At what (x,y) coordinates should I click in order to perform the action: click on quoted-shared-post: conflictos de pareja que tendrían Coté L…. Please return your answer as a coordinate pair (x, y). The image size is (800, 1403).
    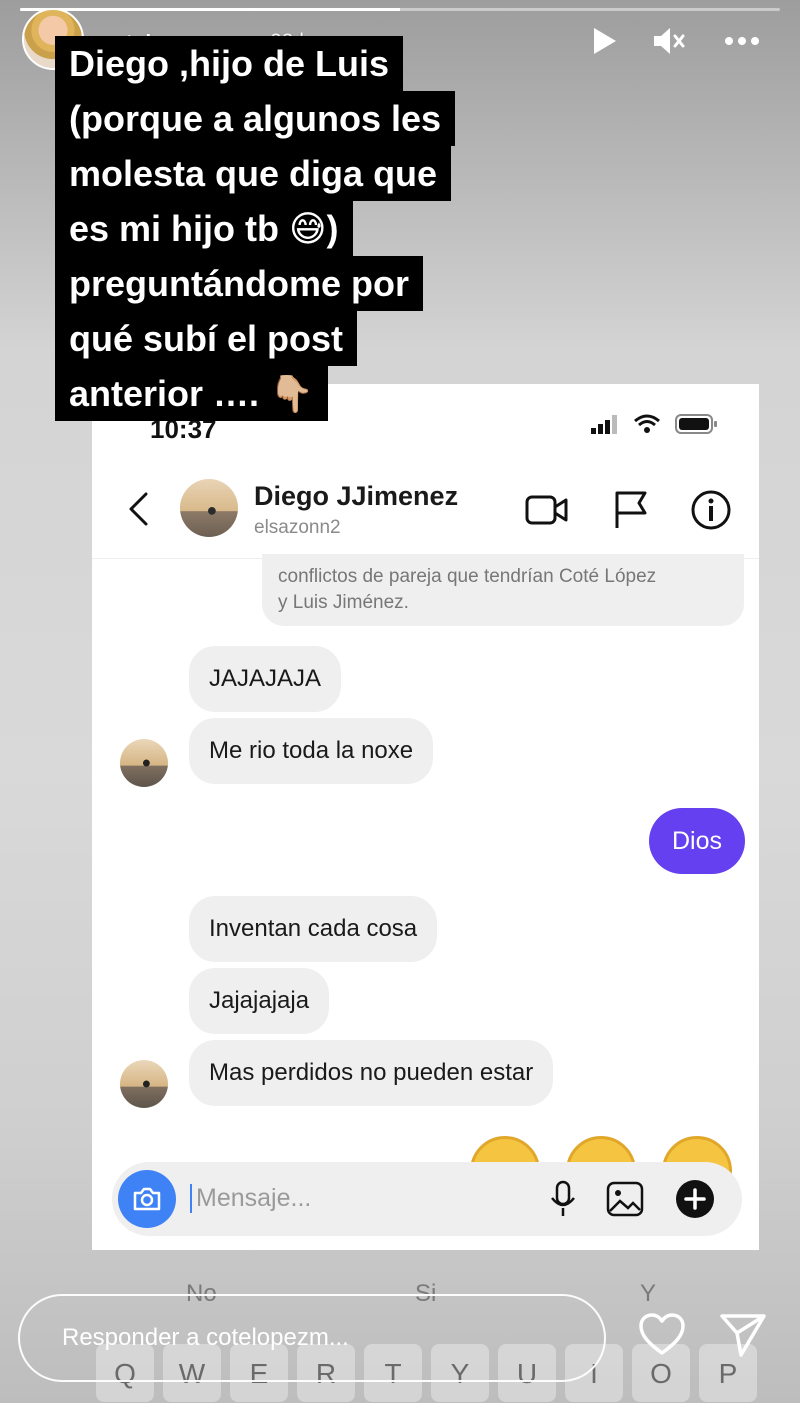
    Looking at the image, I should click on (503, 590).